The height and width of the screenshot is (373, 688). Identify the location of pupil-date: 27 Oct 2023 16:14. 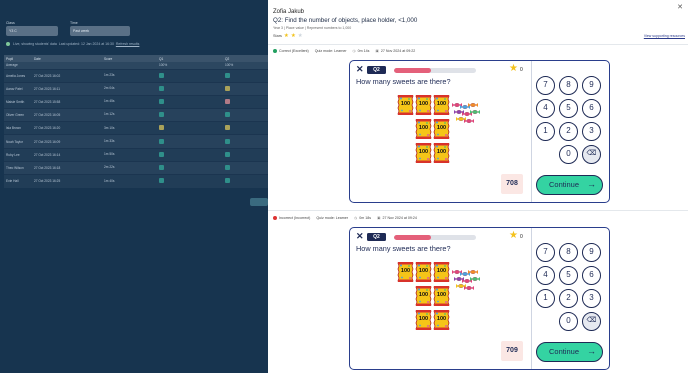
(47, 154).